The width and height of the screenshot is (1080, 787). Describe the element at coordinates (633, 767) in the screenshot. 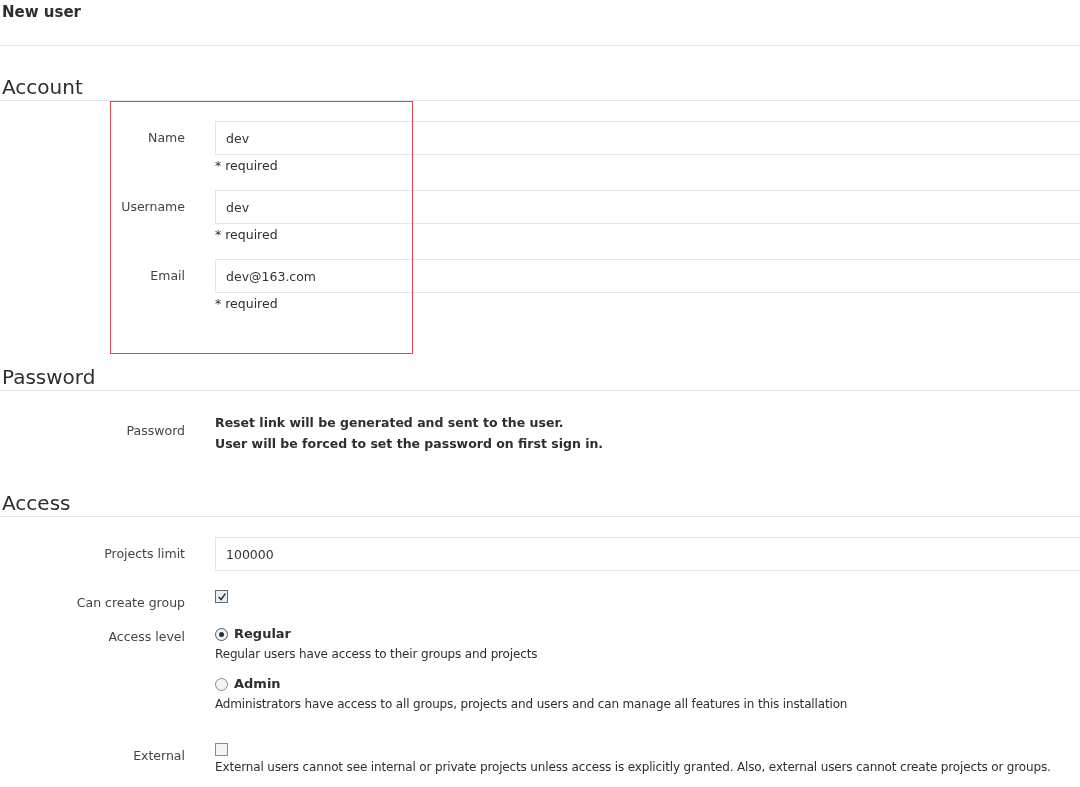

I see `help-text: External users cannot see internal or private projects unless access is explicitly granted. Also, external users cannot create projects or groups.` at that location.